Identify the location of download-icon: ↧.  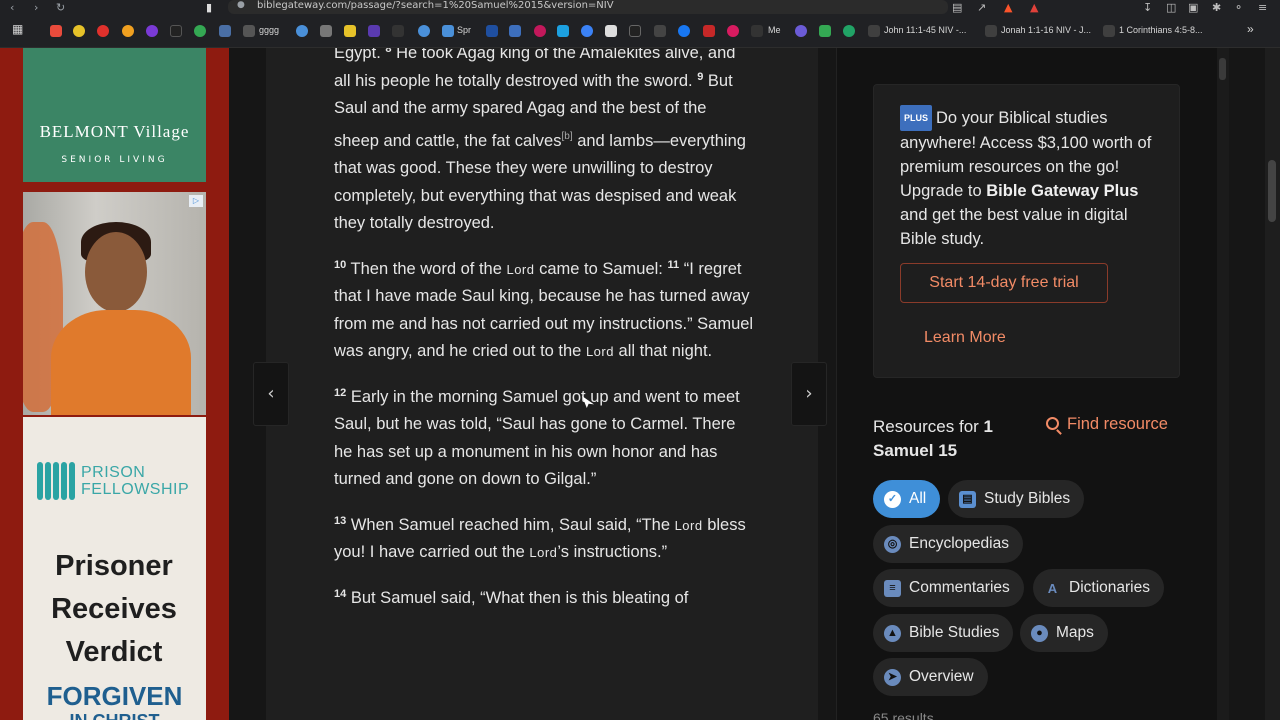
(1147, 7).